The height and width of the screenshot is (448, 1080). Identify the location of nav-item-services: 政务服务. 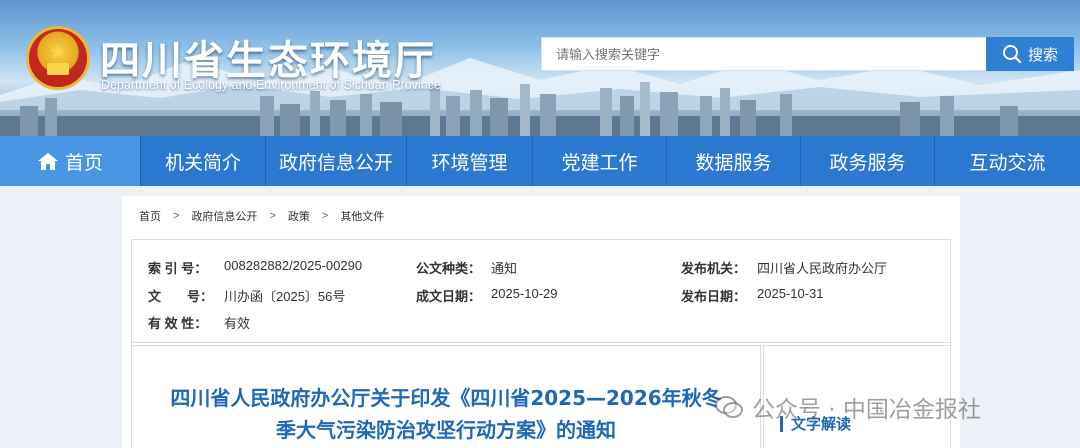
(867, 161).